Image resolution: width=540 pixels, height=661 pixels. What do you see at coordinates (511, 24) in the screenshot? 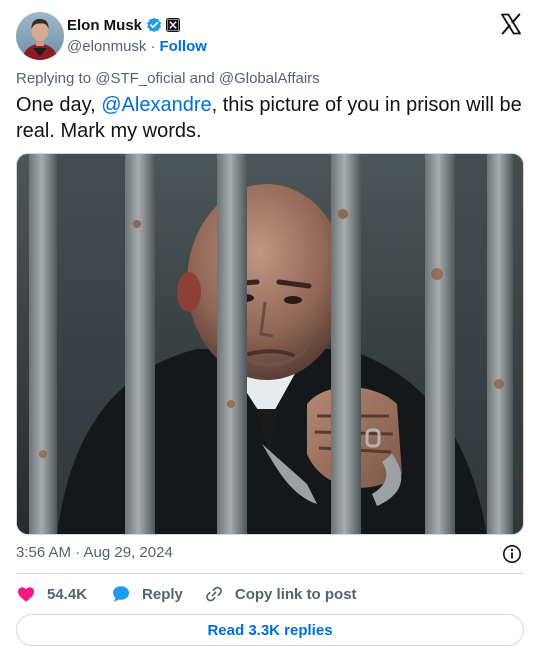
I see `x-logo-icon` at bounding box center [511, 24].